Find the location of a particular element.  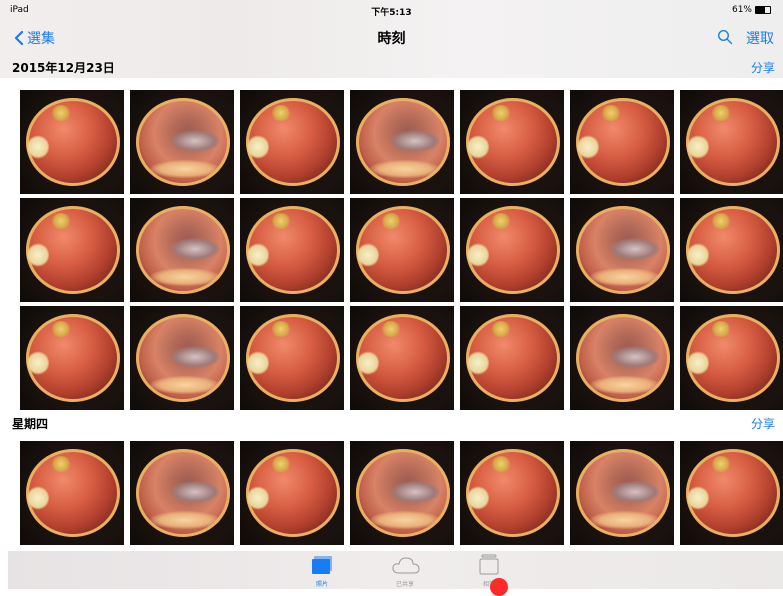

touch-indicator is located at coordinates (499, 587).